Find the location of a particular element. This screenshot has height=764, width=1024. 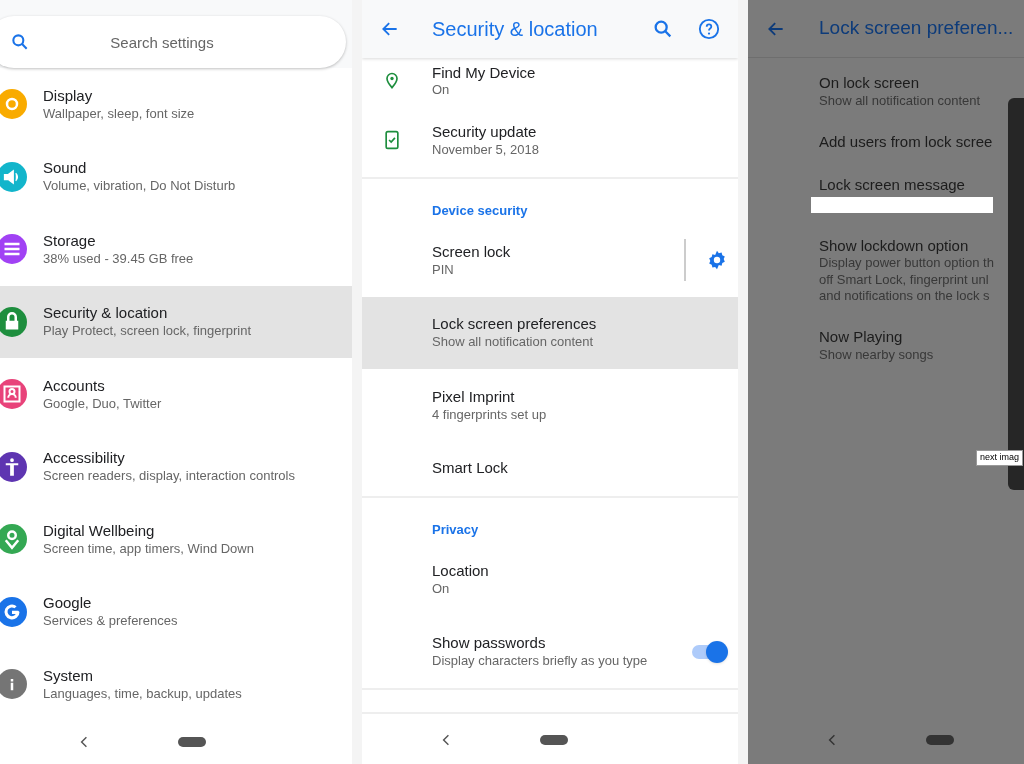

item-summary: and notifications on the lock s is located at coordinates (905, 295).